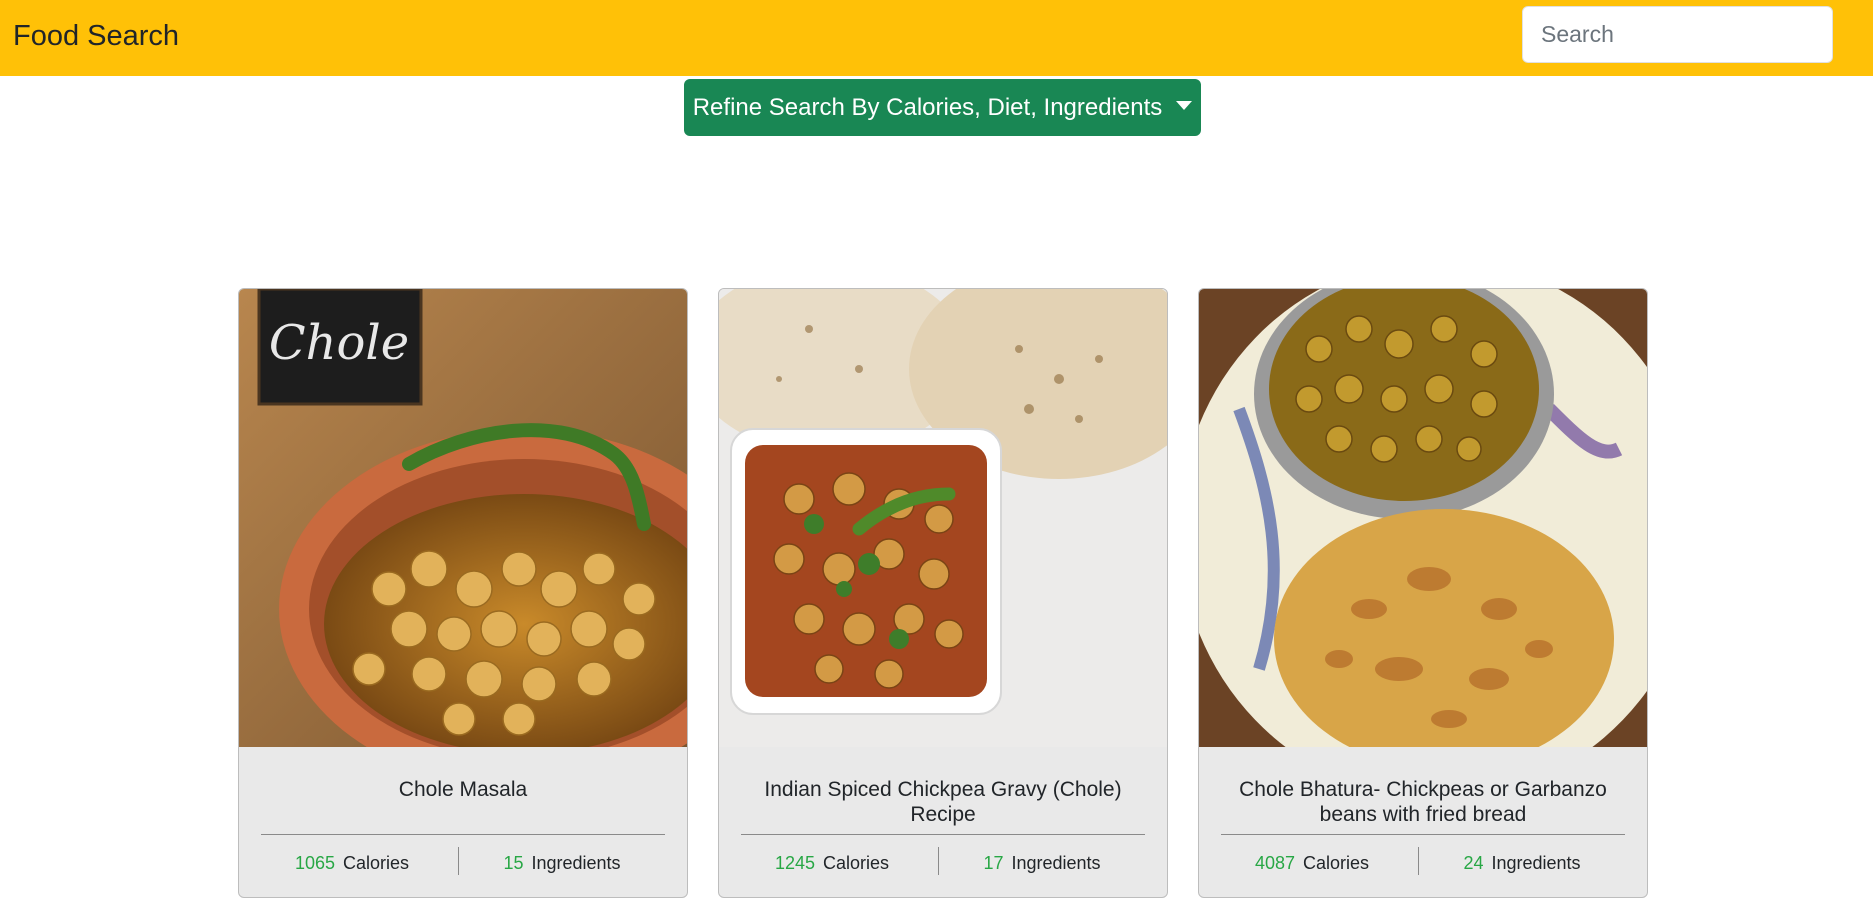 This screenshot has width=1873, height=898. Describe the element at coordinates (1473, 863) in the screenshot. I see `ingredients-value: 24` at that location.